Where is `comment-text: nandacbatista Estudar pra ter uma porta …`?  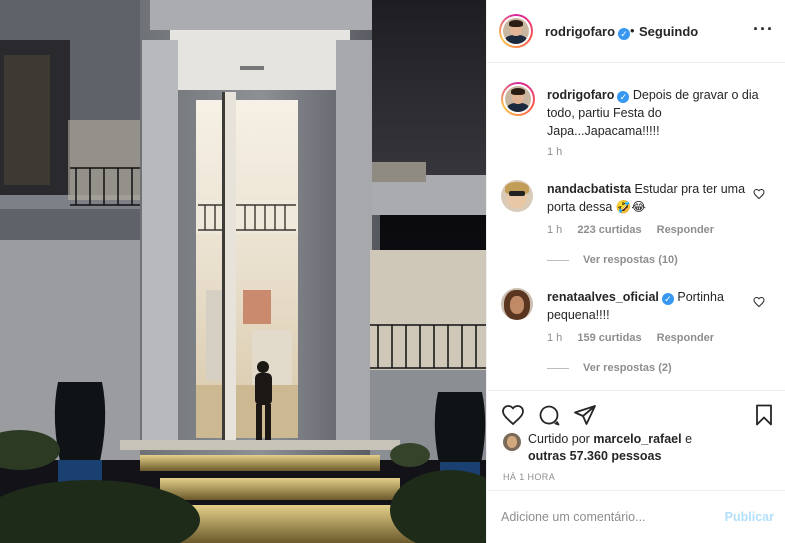
comment-text: nandacbatista Estudar pra ter uma porta … is located at coordinates (646, 198).